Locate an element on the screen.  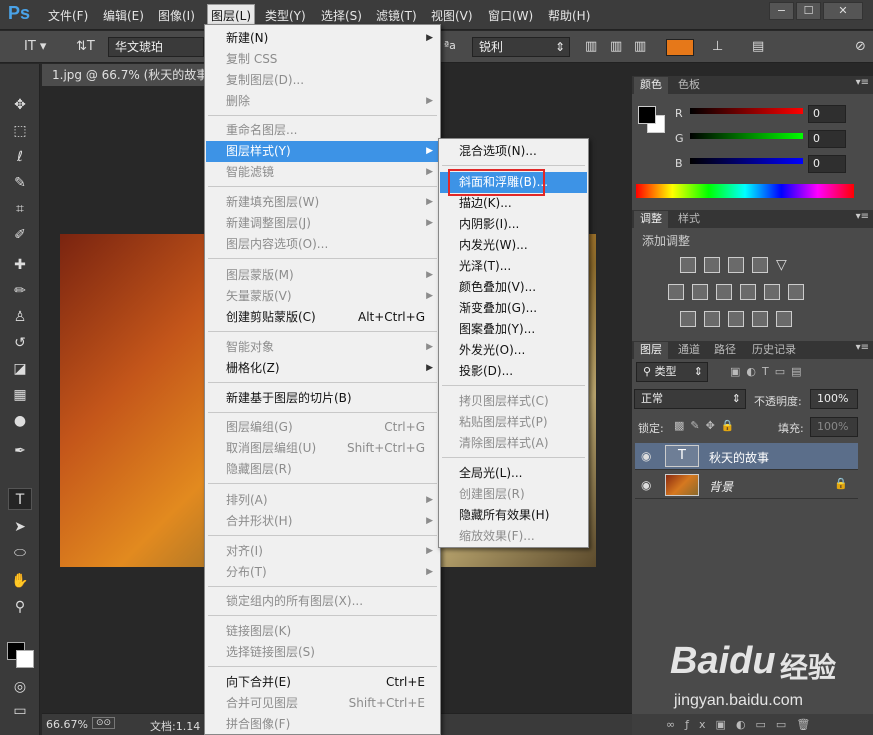
posterize-icon is located at coordinates (712, 319).